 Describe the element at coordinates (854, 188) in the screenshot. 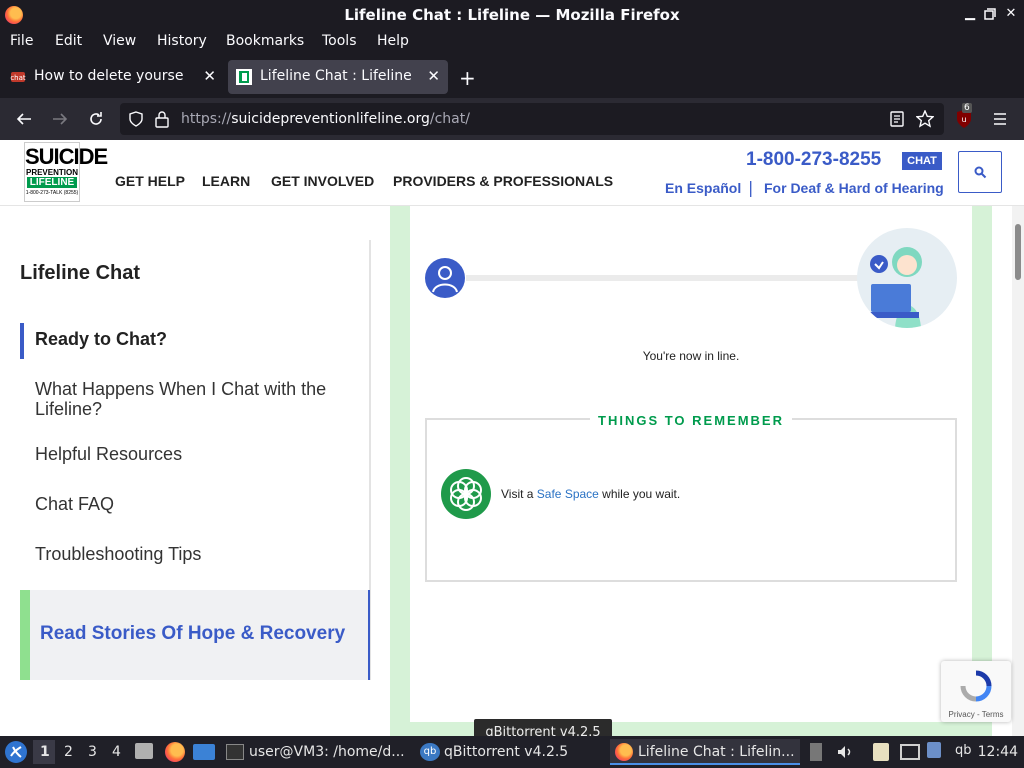

I see `deaf-hard-of-hearing-link: For Deaf & Hard of Hearing` at that location.